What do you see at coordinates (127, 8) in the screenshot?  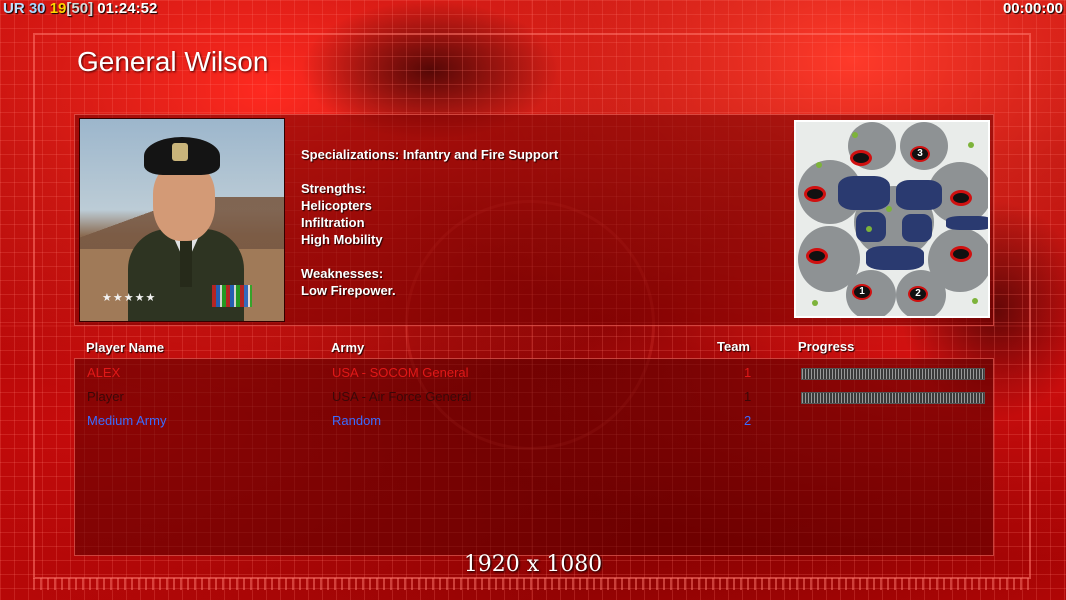 I see `hud-time-left: 01:24:52` at bounding box center [127, 8].